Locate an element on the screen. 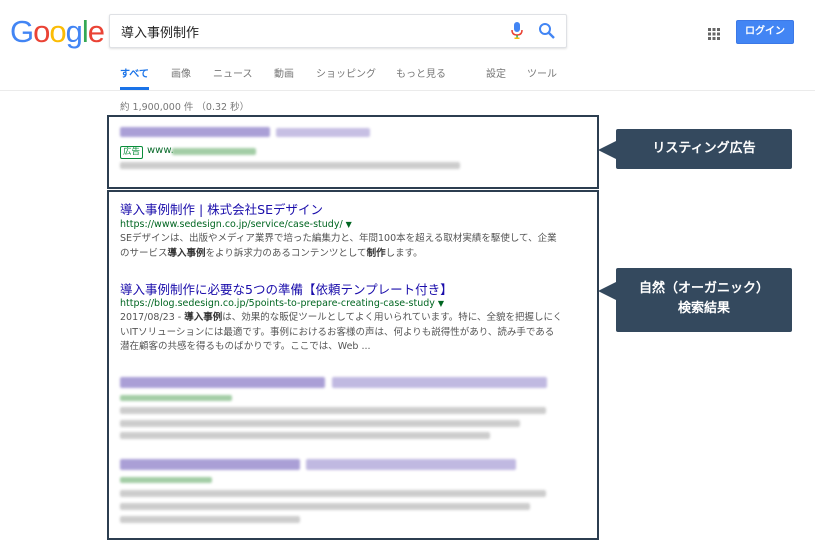 Image resolution: width=815 pixels, height=543 pixels. search-input: 導入事例制作 is located at coordinates (338, 31).